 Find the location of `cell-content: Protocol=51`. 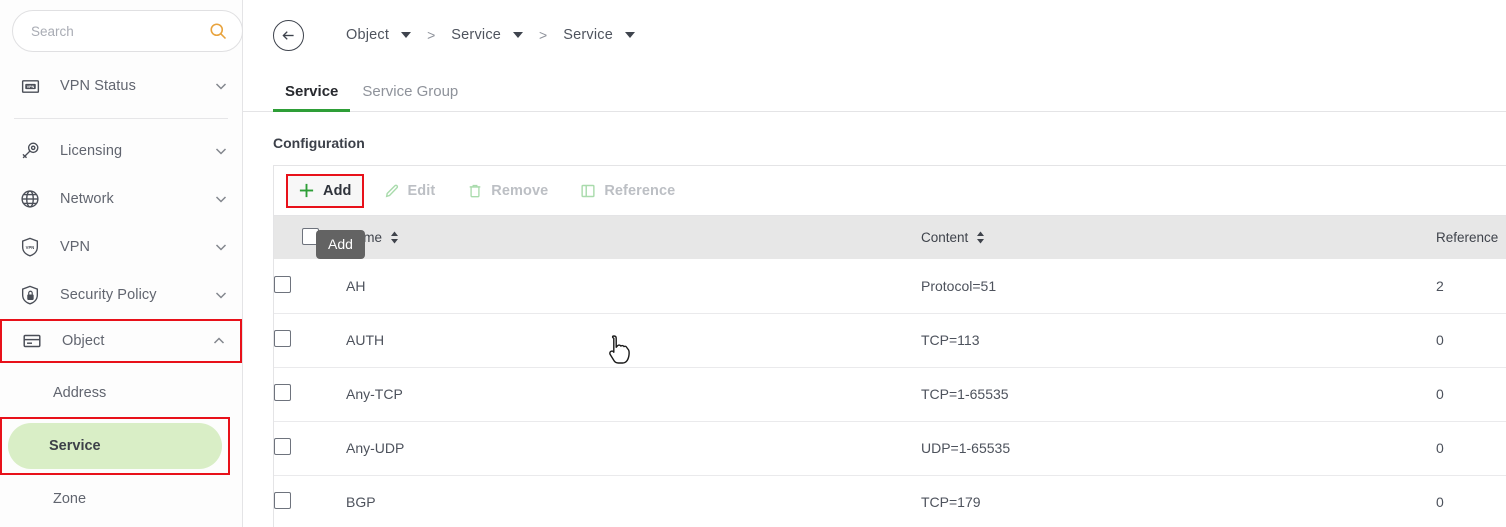

cell-content: Protocol=51 is located at coordinates (1178, 286).